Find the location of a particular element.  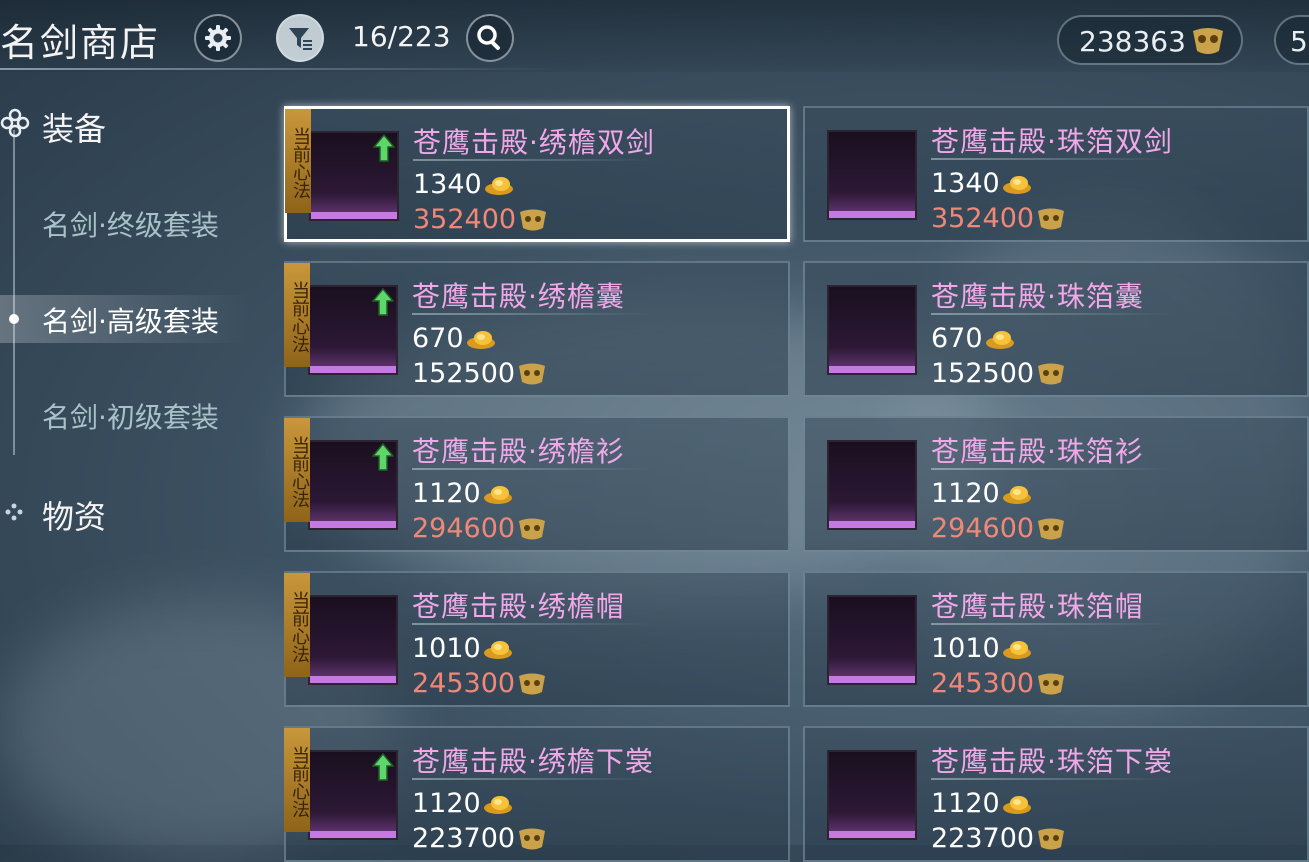

sparkle-icon is located at coordinates (14, 512).